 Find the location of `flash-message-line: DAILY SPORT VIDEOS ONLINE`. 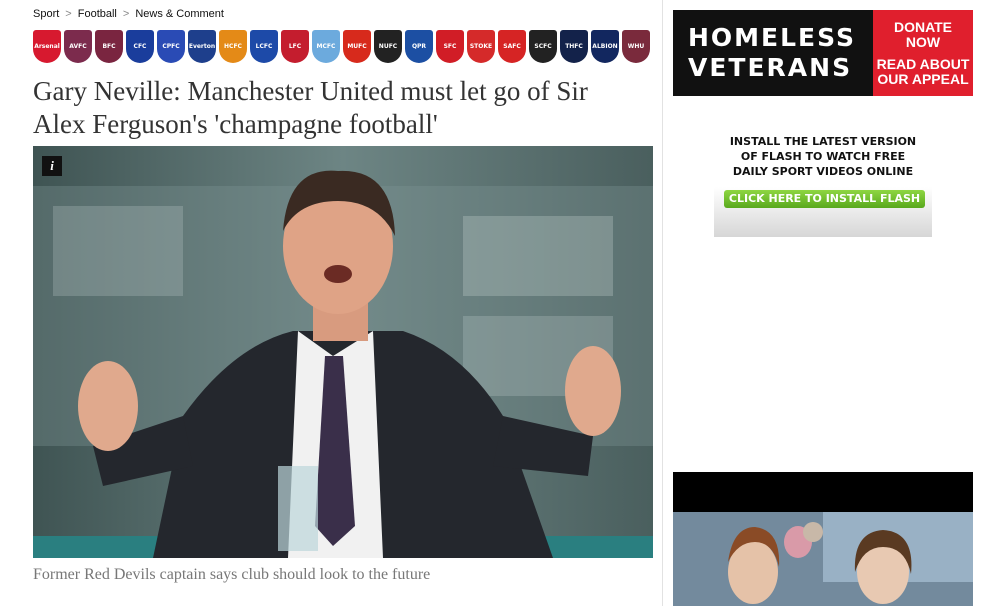

flash-message-line: DAILY SPORT VIDEOS ONLINE is located at coordinates (823, 171).